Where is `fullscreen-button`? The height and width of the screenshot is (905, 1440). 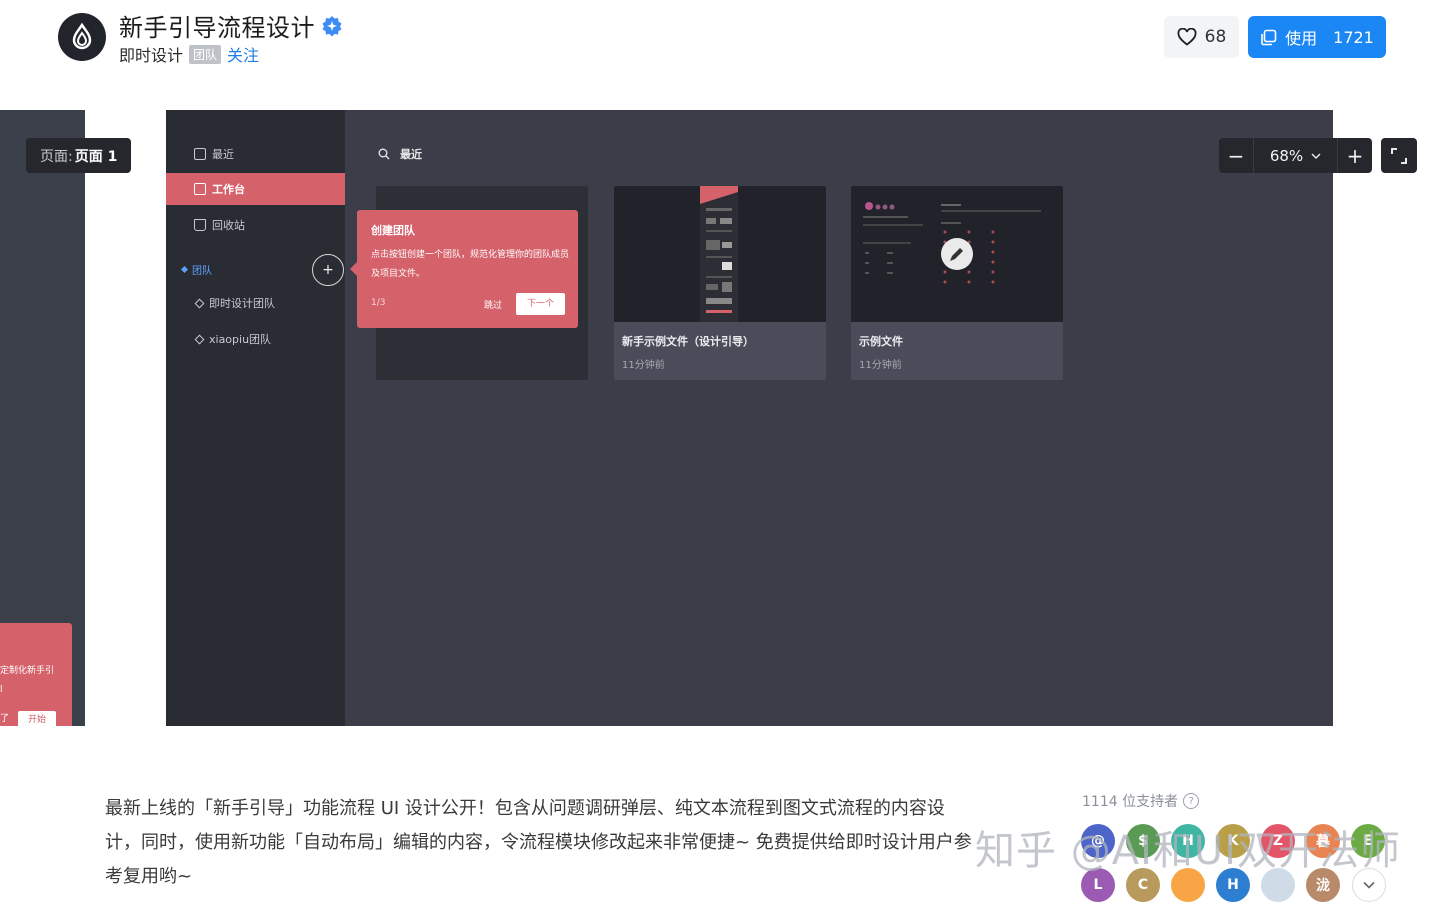
fullscreen-button is located at coordinates (1399, 155).